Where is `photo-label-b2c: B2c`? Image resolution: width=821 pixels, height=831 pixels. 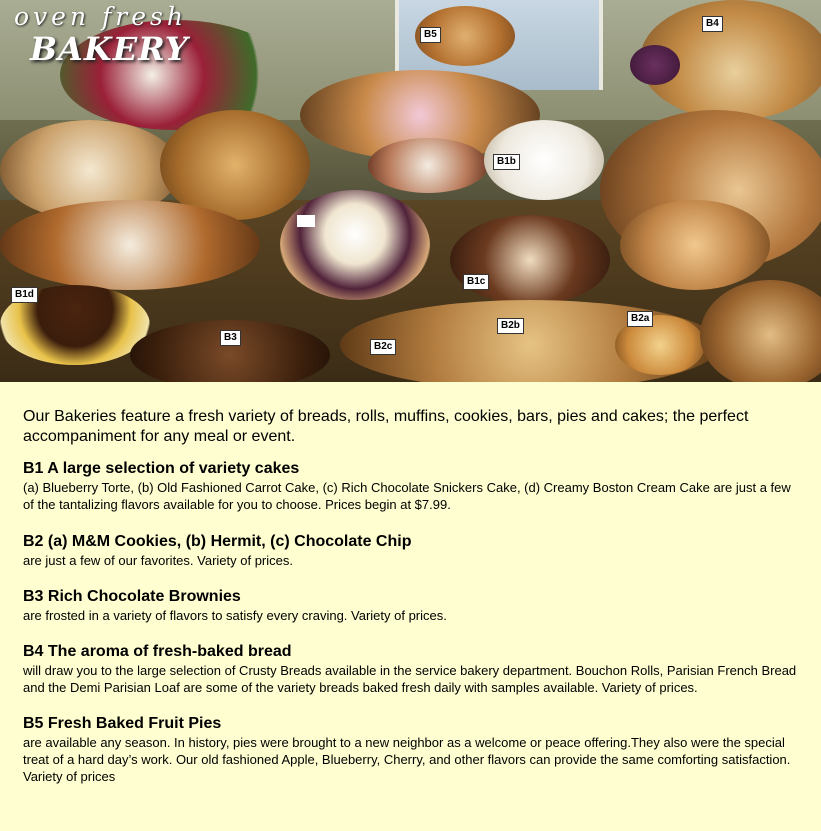 photo-label-b2c: B2c is located at coordinates (383, 347).